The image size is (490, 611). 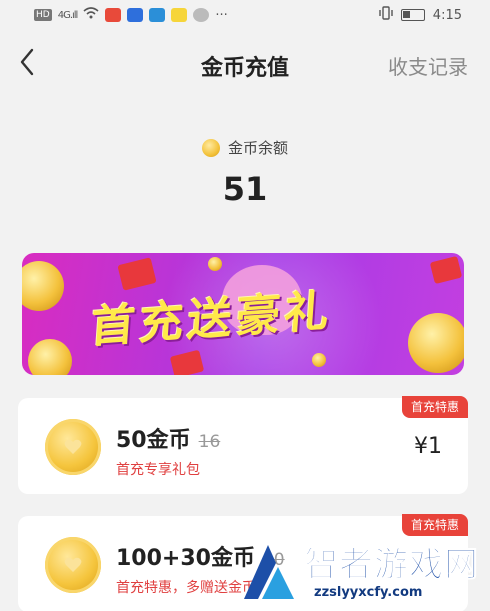 What do you see at coordinates (186, 588) in the screenshot?
I see `package-desc: 首充特惠，多赠送金币` at bounding box center [186, 588].